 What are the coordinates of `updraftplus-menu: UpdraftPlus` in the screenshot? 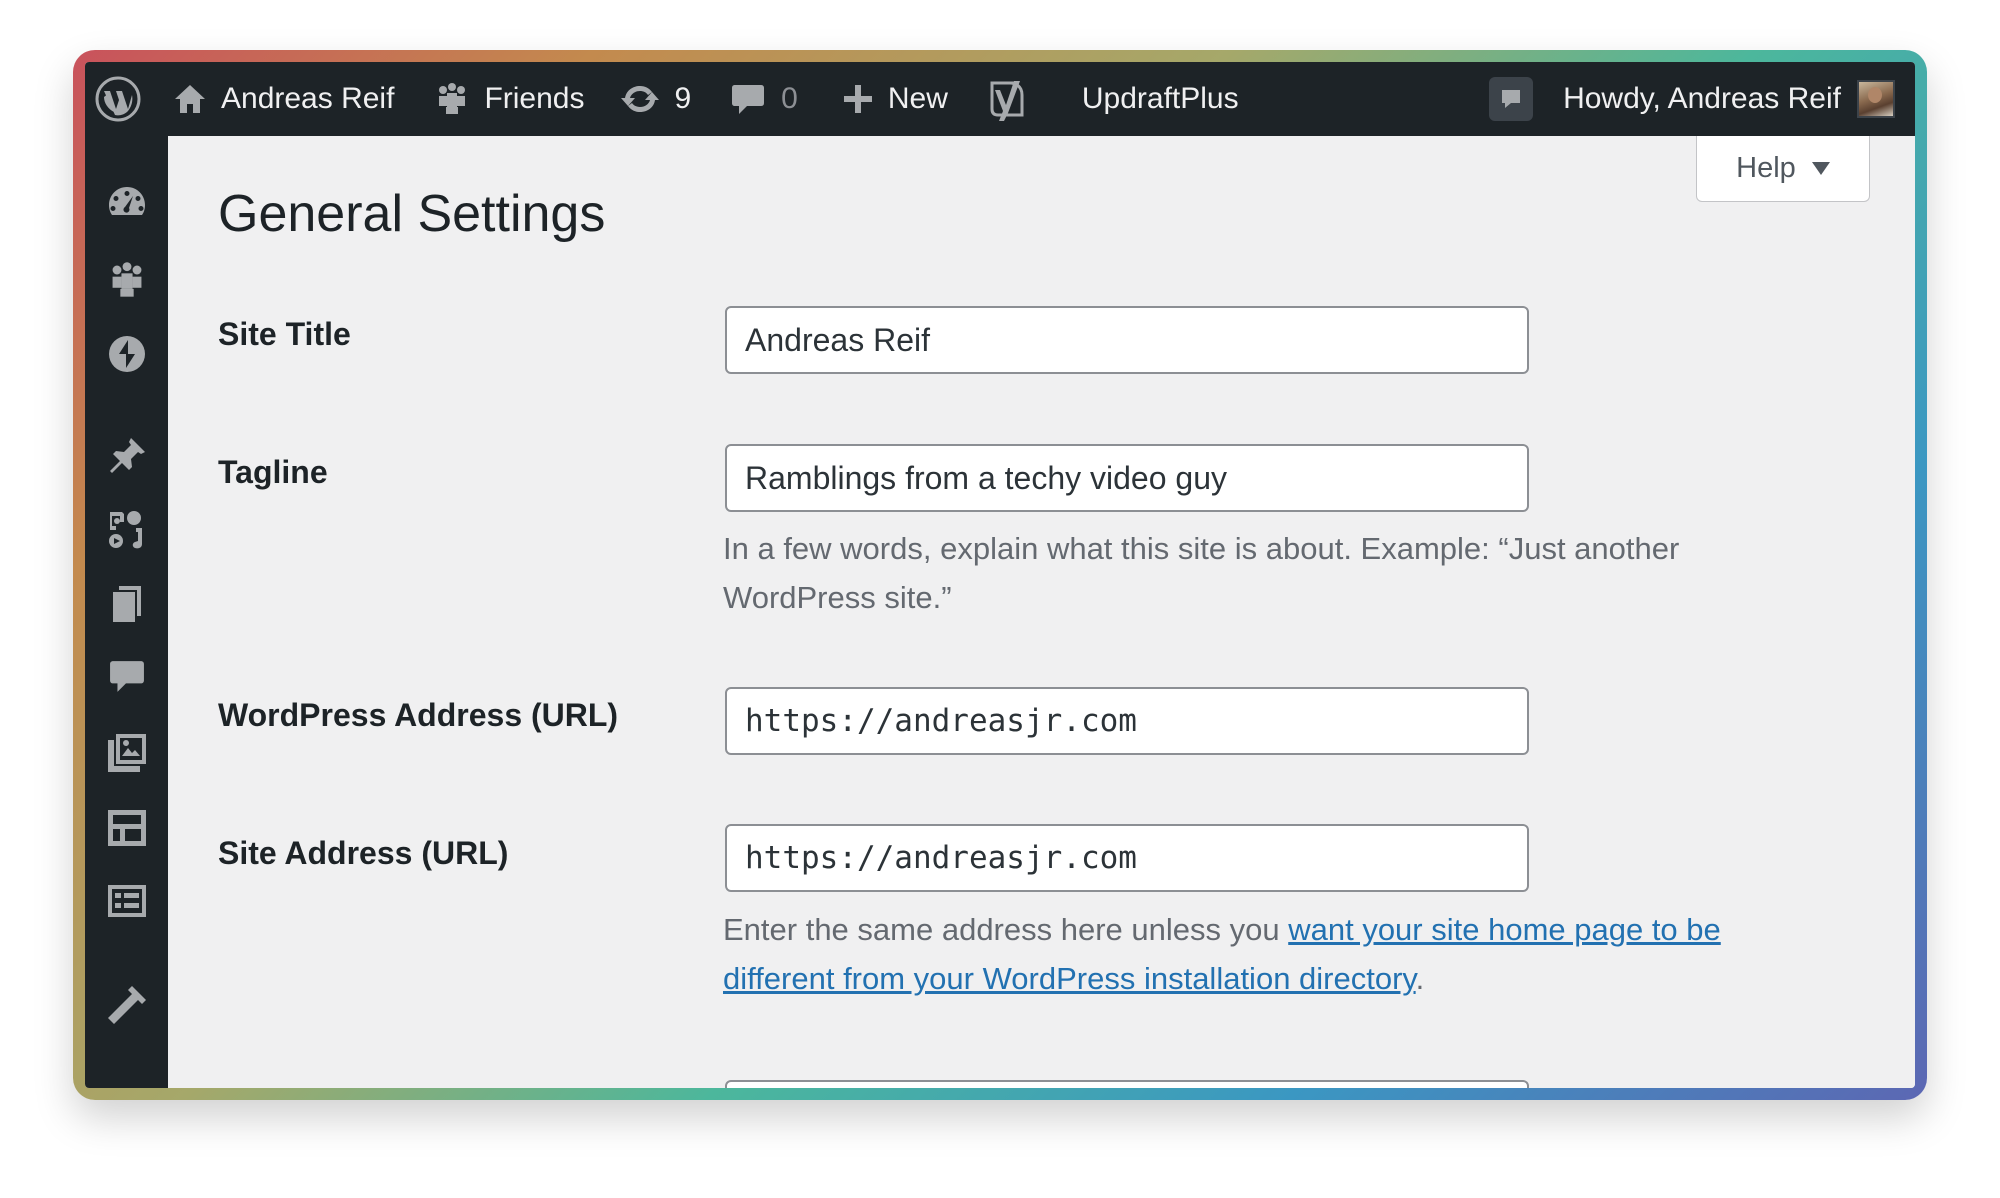 It's located at (1153, 99).